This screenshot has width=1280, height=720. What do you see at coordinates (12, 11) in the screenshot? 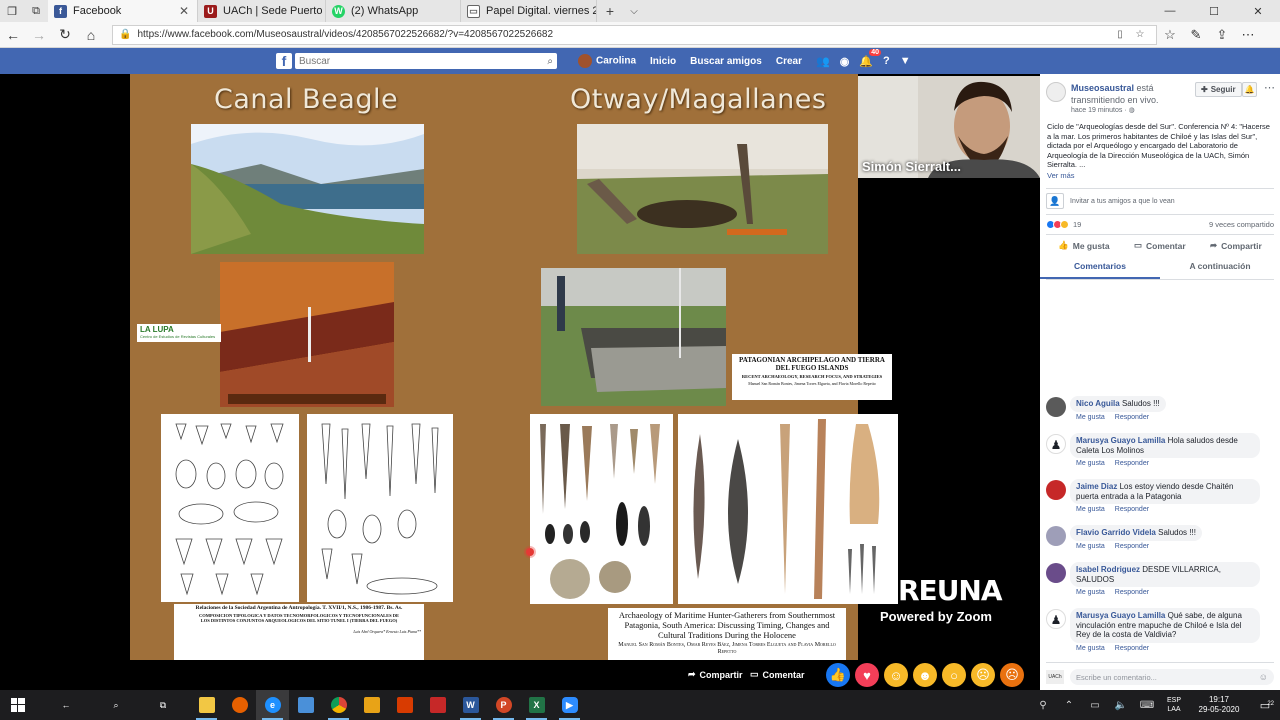
I see `tab-actions-icon: ❐` at bounding box center [12, 11].